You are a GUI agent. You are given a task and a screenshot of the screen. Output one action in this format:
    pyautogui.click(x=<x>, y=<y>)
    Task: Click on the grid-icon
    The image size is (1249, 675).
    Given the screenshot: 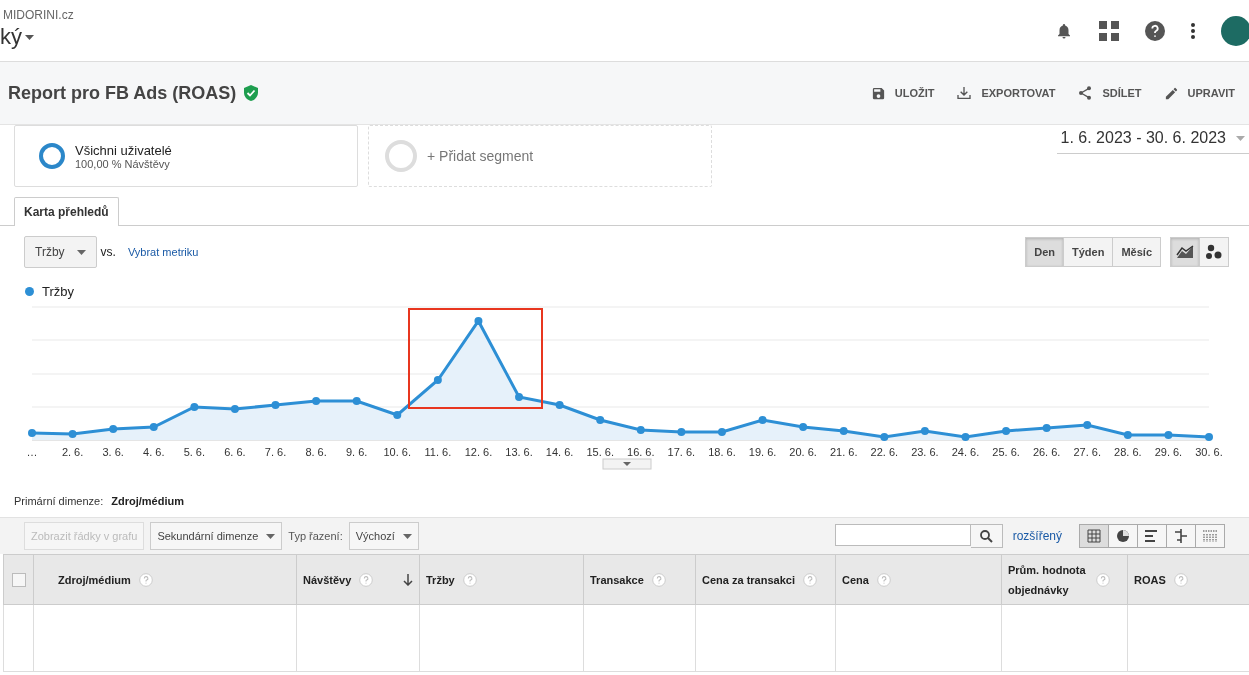 What is the action you would take?
    pyautogui.click(x=1094, y=536)
    